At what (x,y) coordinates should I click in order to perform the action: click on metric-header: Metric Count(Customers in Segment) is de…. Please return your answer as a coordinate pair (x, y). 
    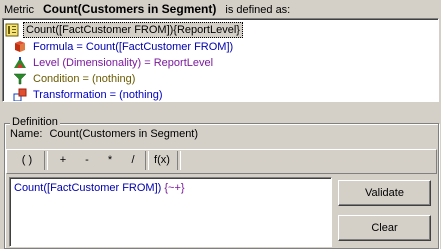
    Looking at the image, I should click on (147, 9).